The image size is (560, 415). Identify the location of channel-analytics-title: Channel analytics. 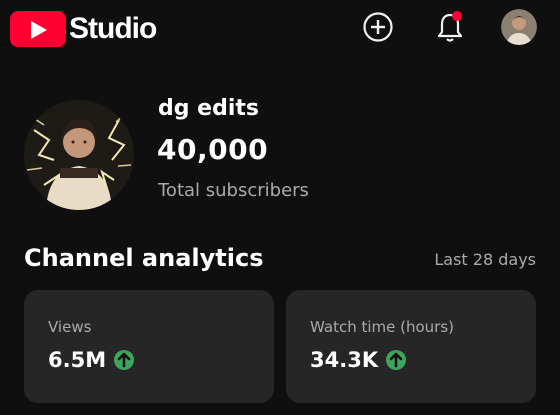
(144, 258).